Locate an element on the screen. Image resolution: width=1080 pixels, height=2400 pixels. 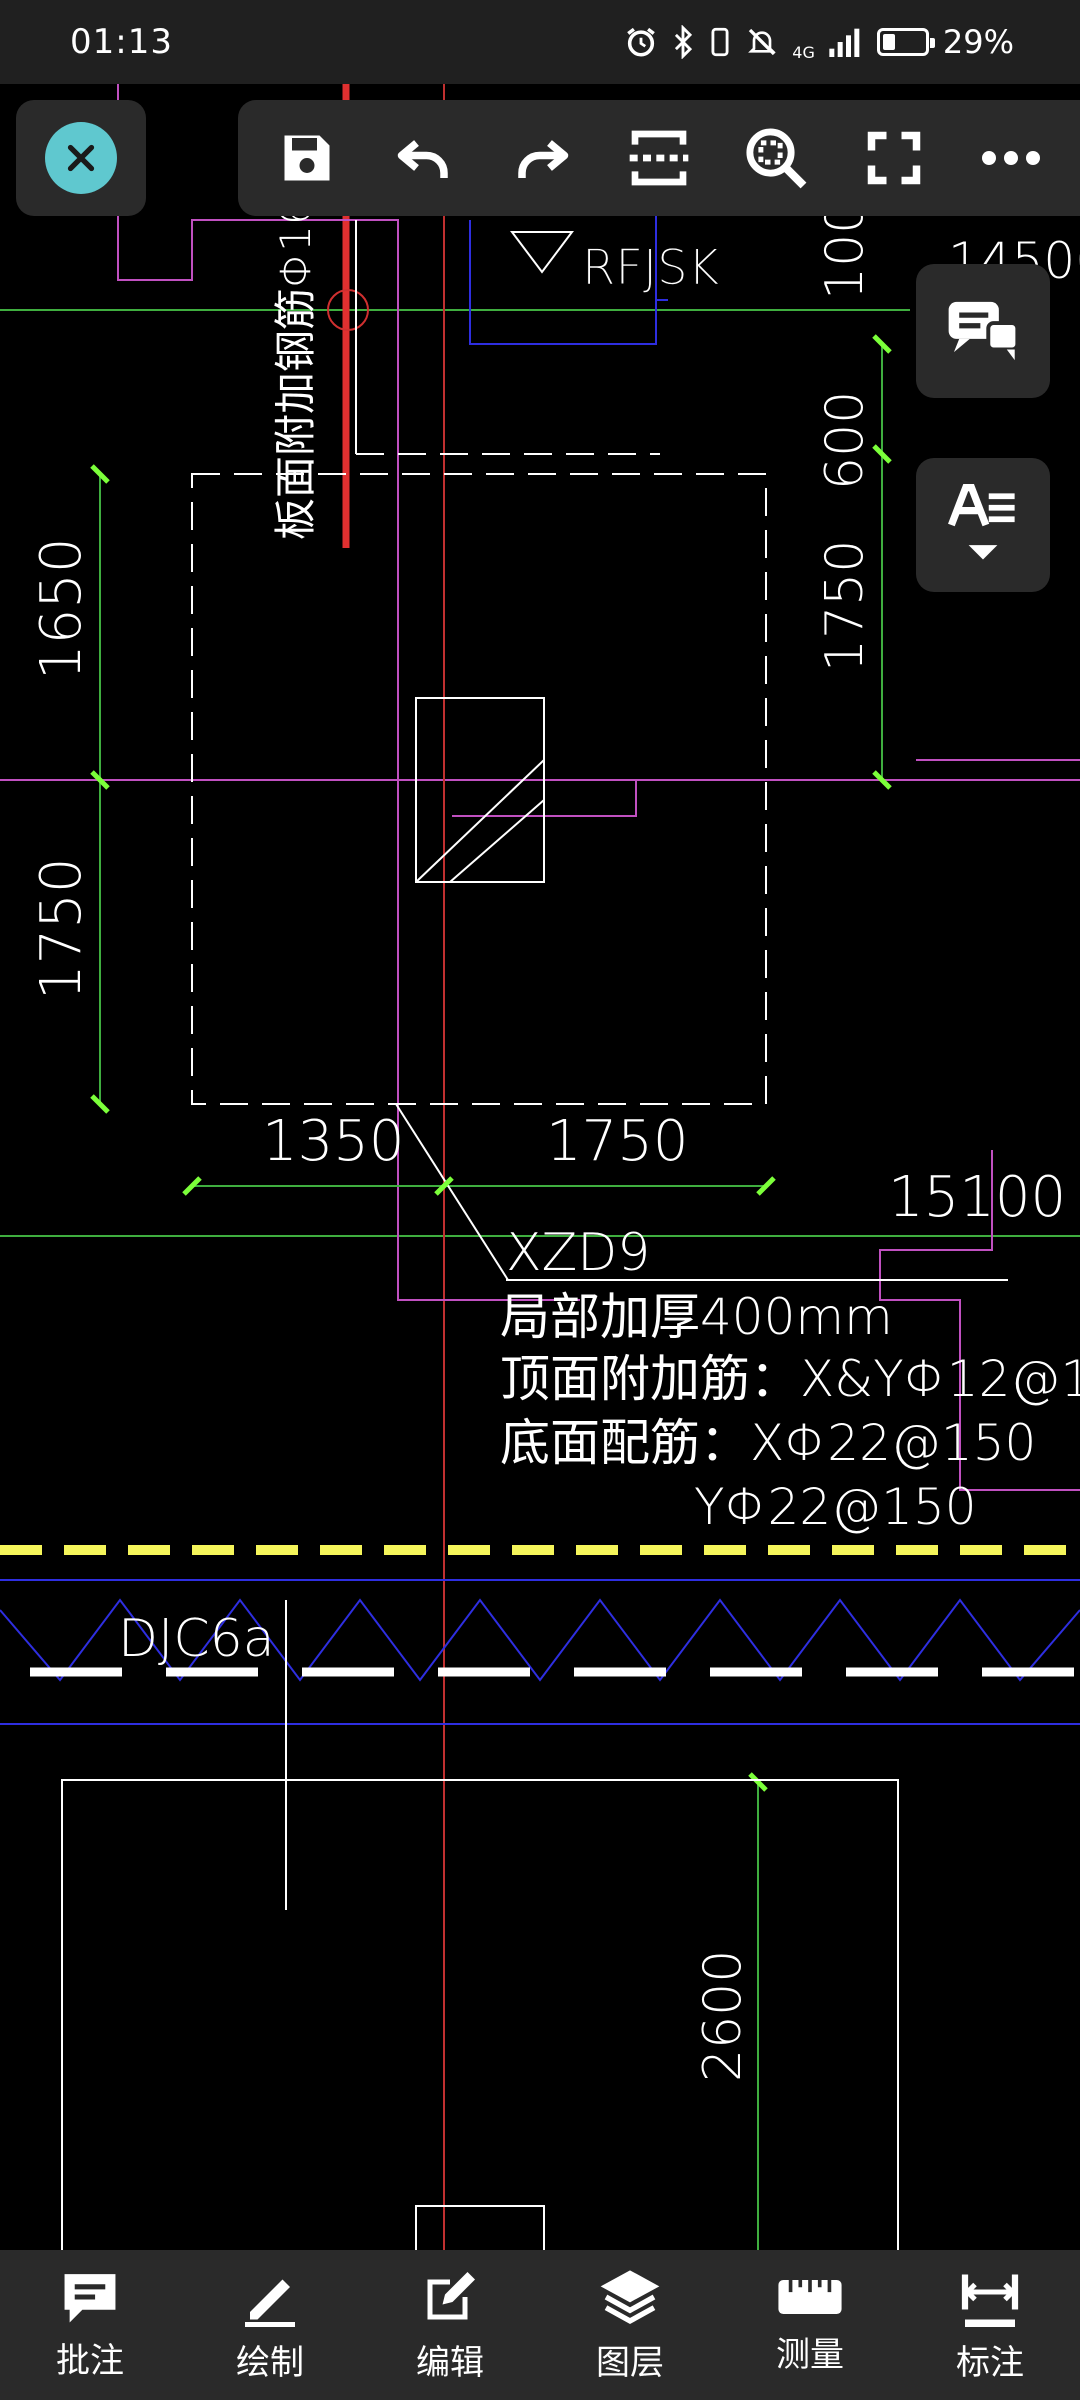
ruler-icon is located at coordinates (810, 2296).